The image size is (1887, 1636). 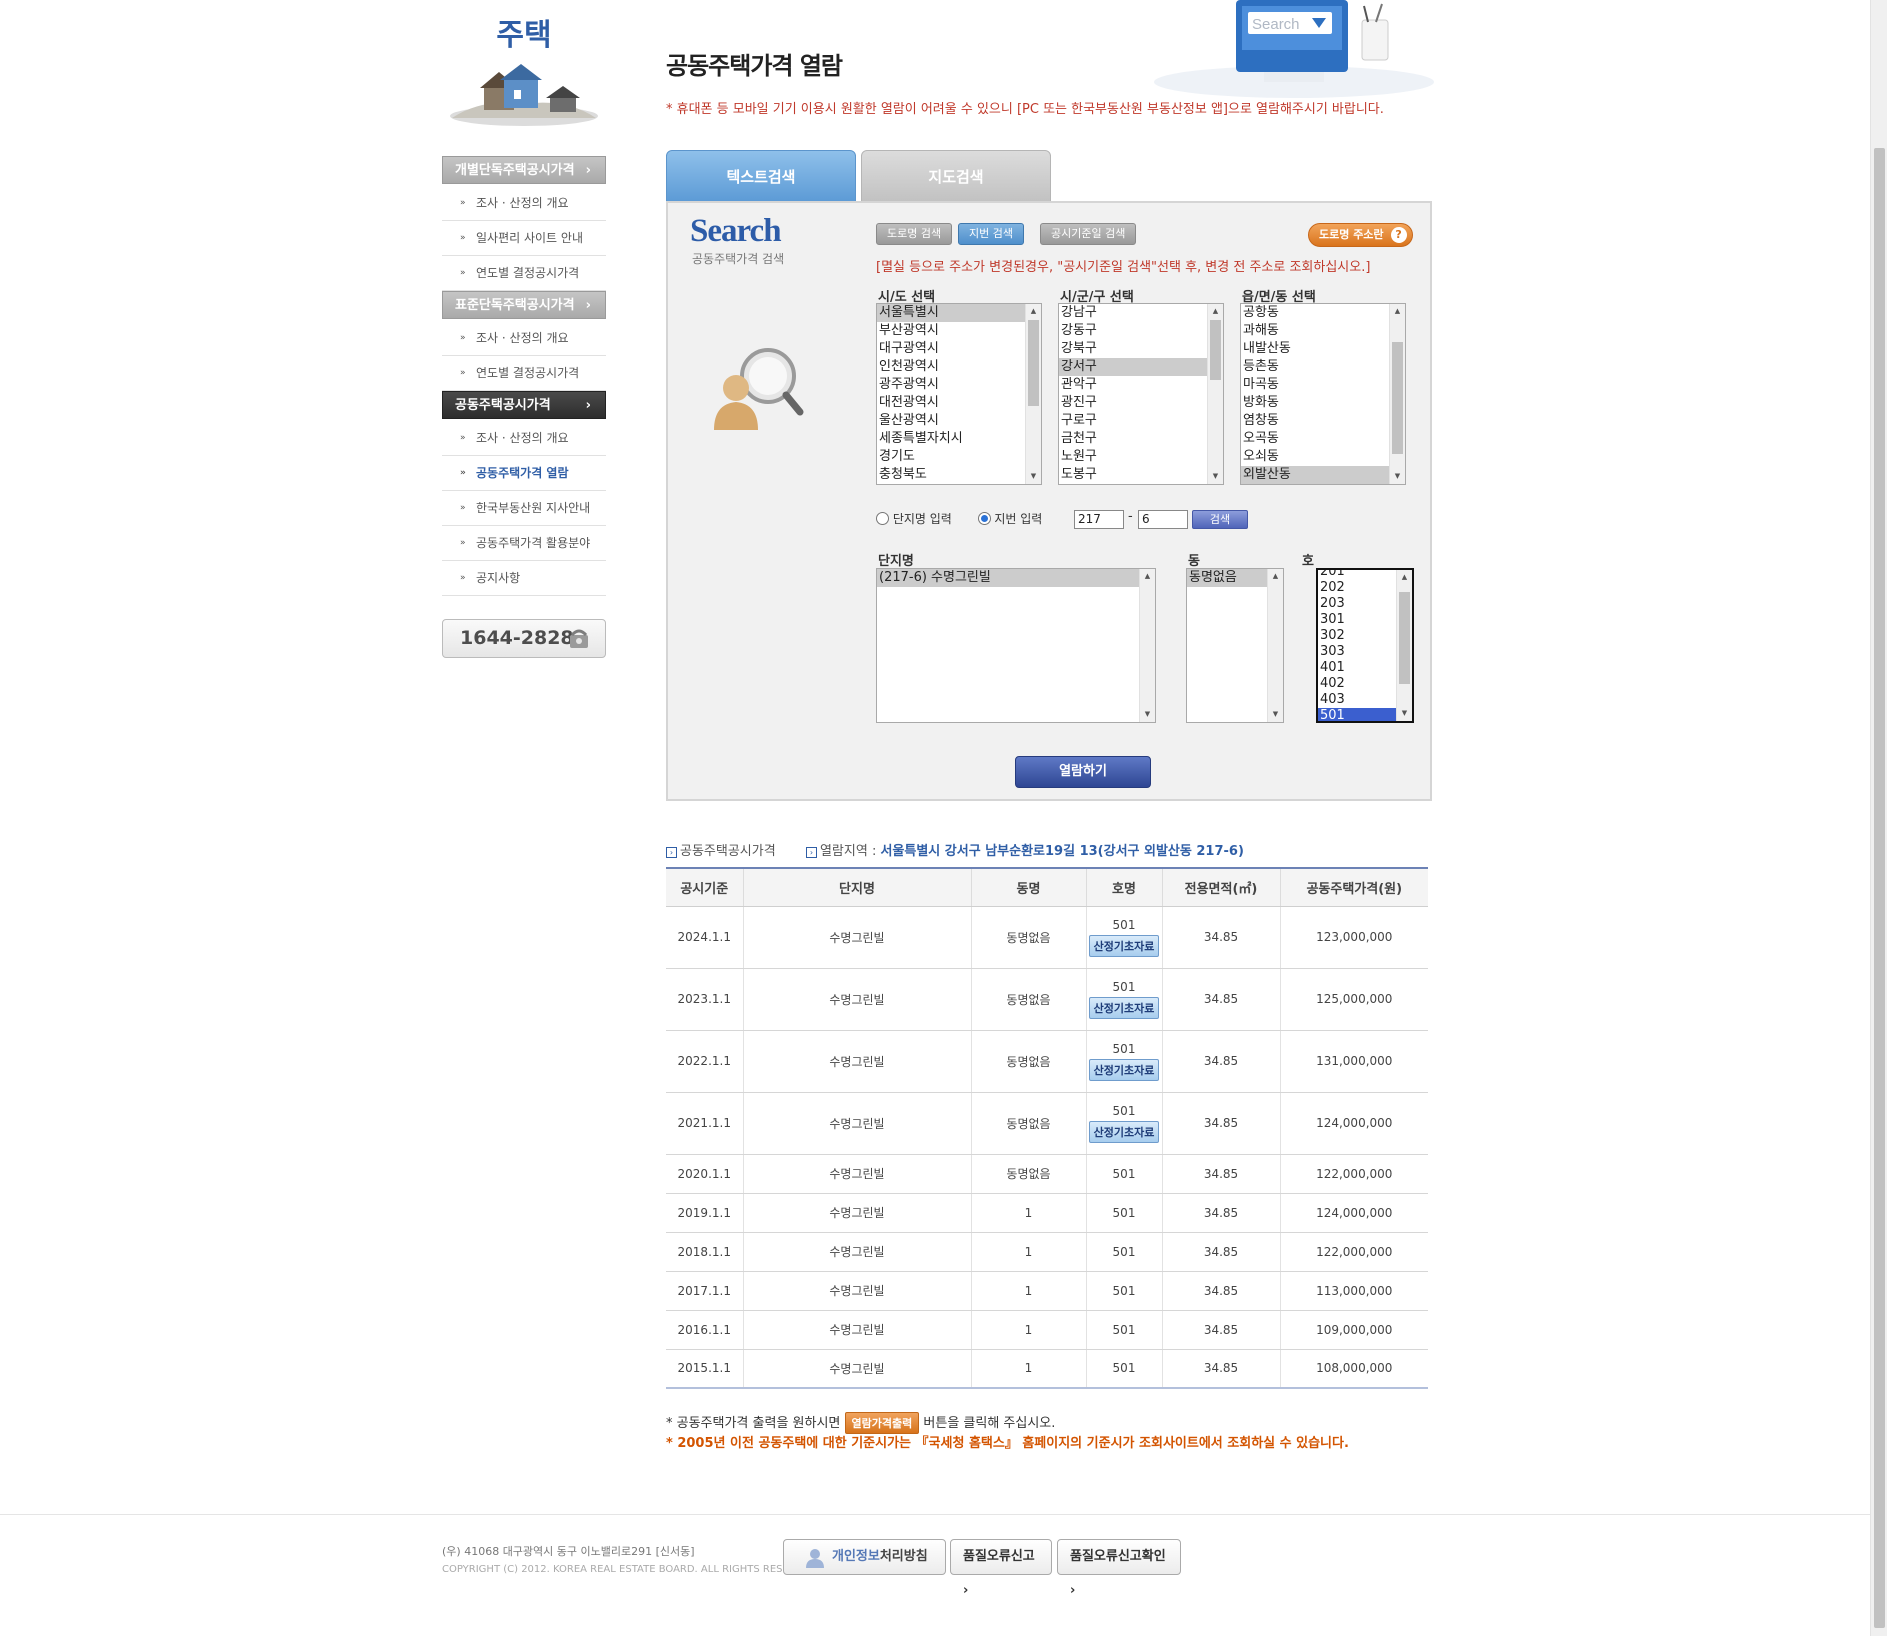 What do you see at coordinates (959, 475) in the screenshot?
I see `list-option: 충청북도` at bounding box center [959, 475].